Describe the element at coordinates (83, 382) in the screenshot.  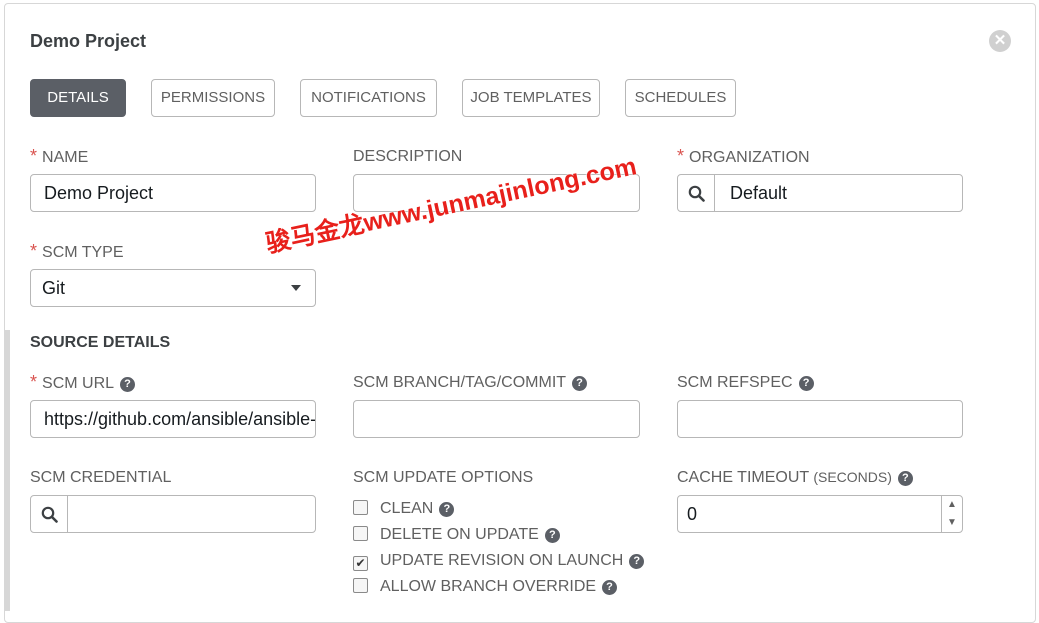
I see `scm-url-label: * SCM URL?` at that location.